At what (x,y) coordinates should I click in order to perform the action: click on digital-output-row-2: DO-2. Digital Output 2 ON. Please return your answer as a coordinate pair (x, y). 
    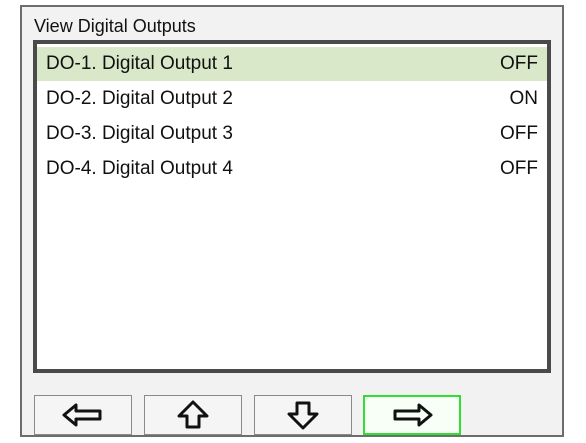
    Looking at the image, I should click on (292, 99).